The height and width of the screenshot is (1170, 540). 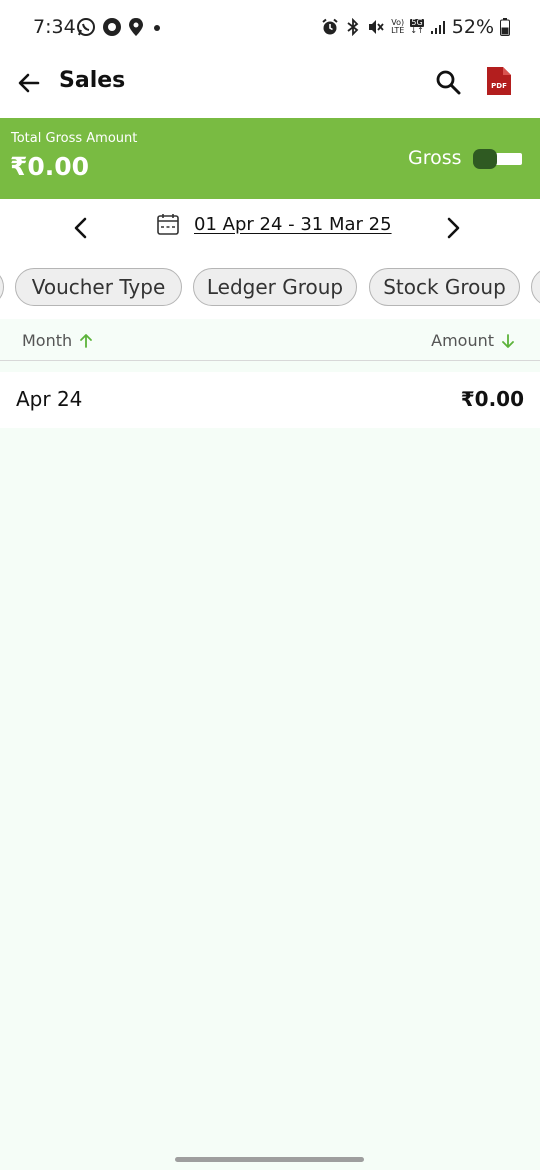 I want to click on gross-toggle, so click(x=497, y=159).